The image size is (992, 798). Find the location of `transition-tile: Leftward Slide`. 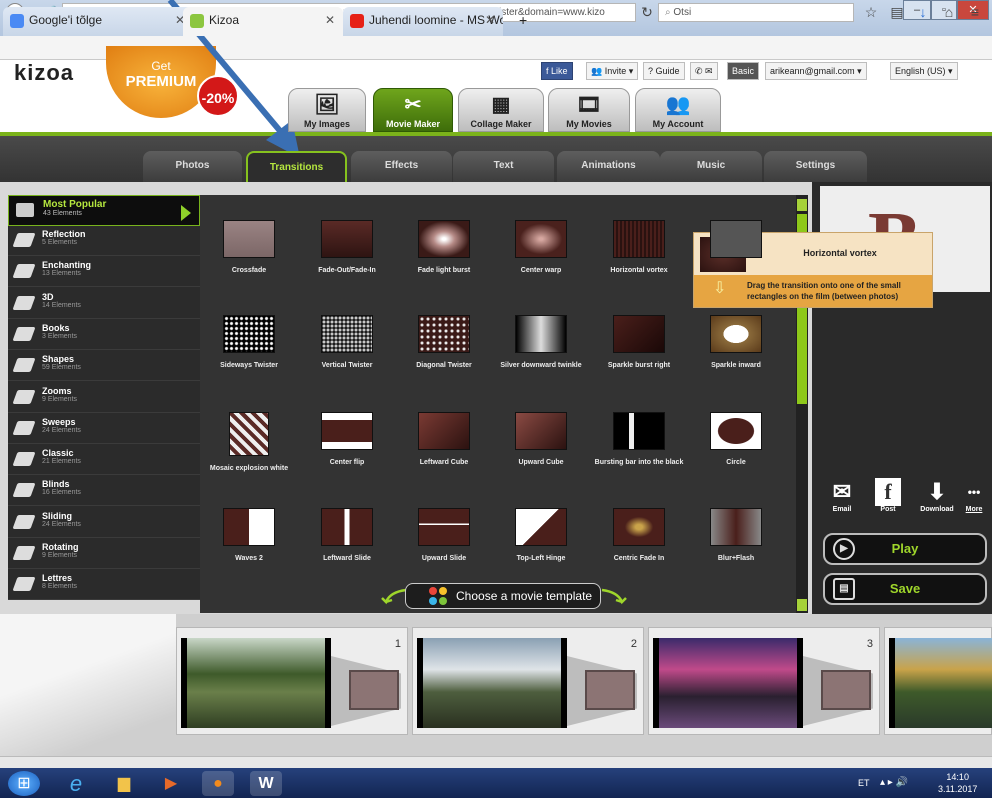

transition-tile: Leftward Slide is located at coordinates (347, 535).